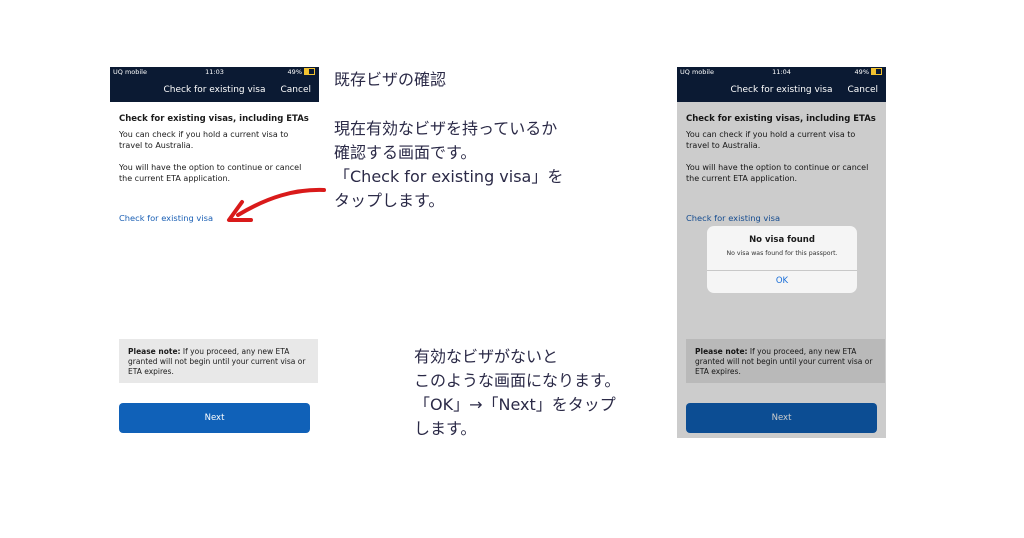 The image size is (1024, 538). I want to click on annotation-line: 確認する画面です。, so click(405, 152).